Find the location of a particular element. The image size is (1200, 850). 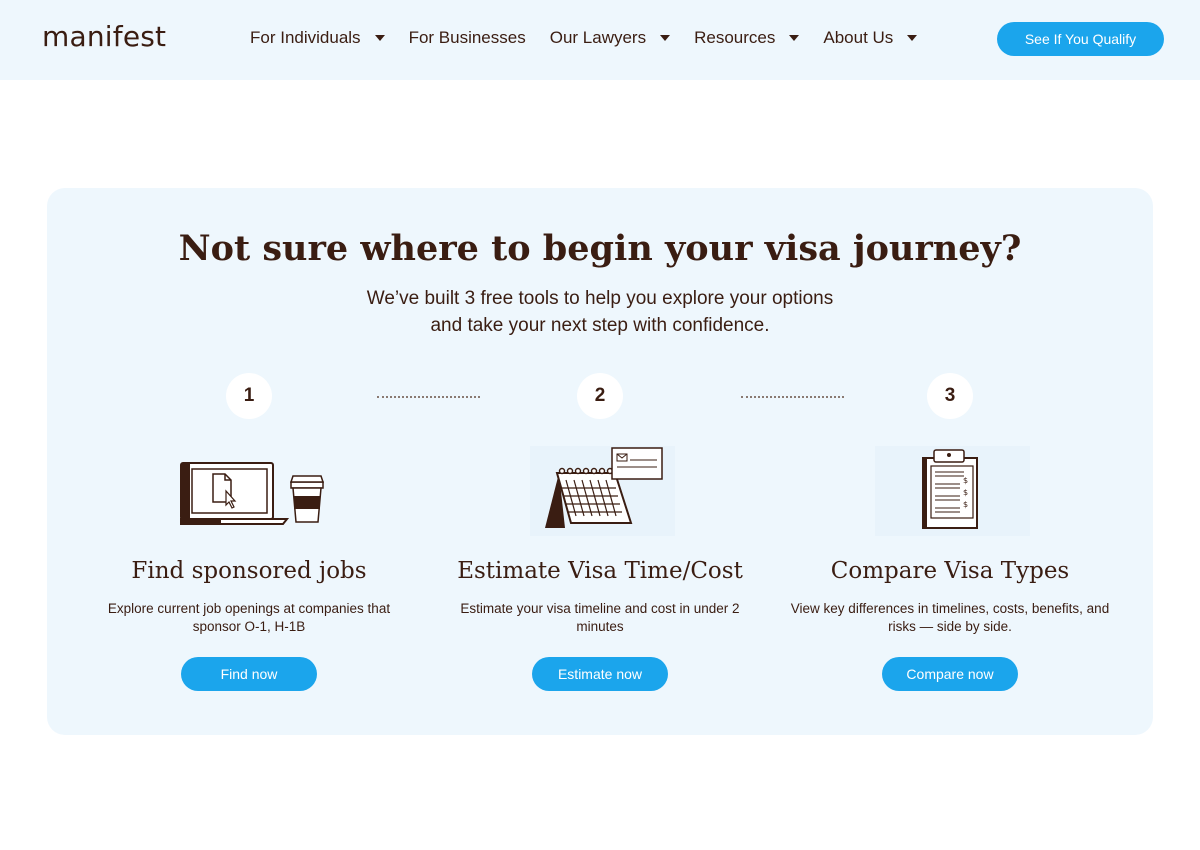

nav-item-label: Resources is located at coordinates (735, 37).